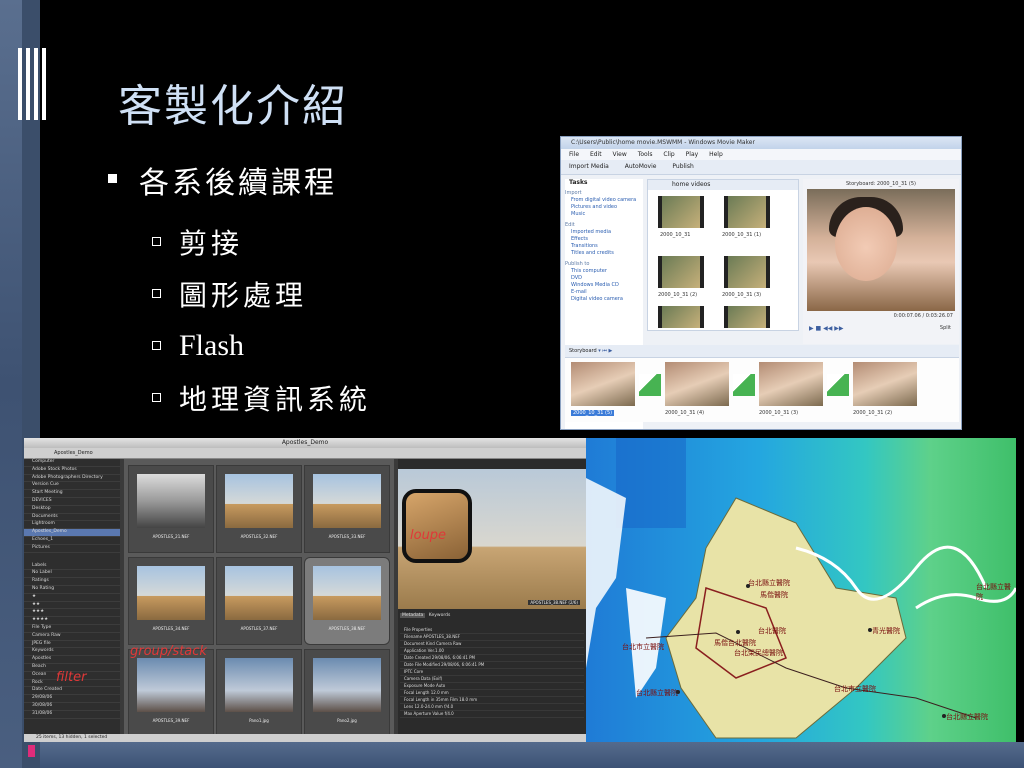 The height and width of the screenshot is (768, 1024). What do you see at coordinates (716, 154) in the screenshot?
I see `mm-menu-item: Help` at bounding box center [716, 154].